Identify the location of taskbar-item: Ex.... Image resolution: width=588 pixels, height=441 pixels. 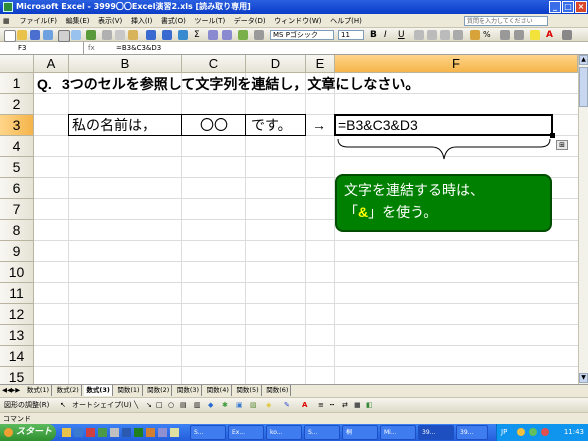
(246, 432).